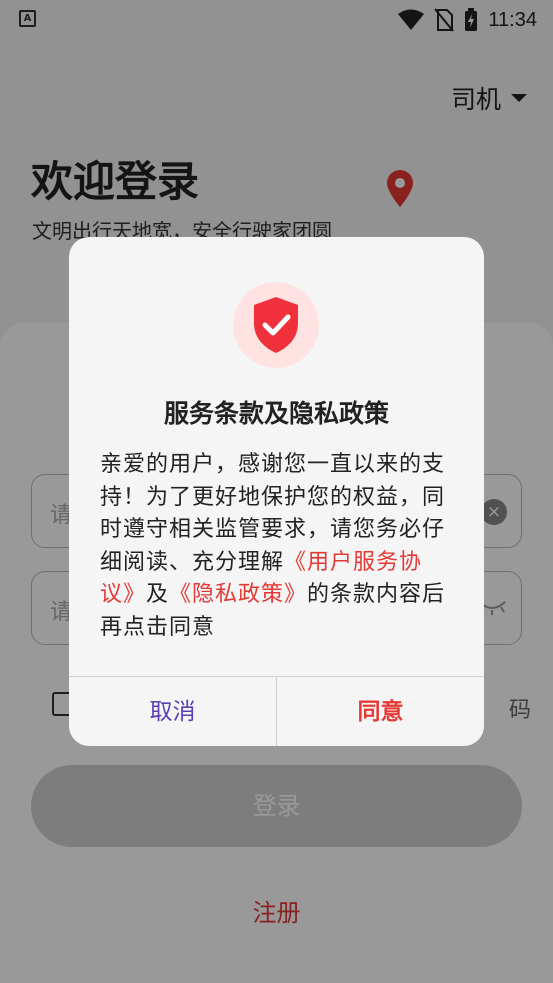  I want to click on shield-badge, so click(276, 325).